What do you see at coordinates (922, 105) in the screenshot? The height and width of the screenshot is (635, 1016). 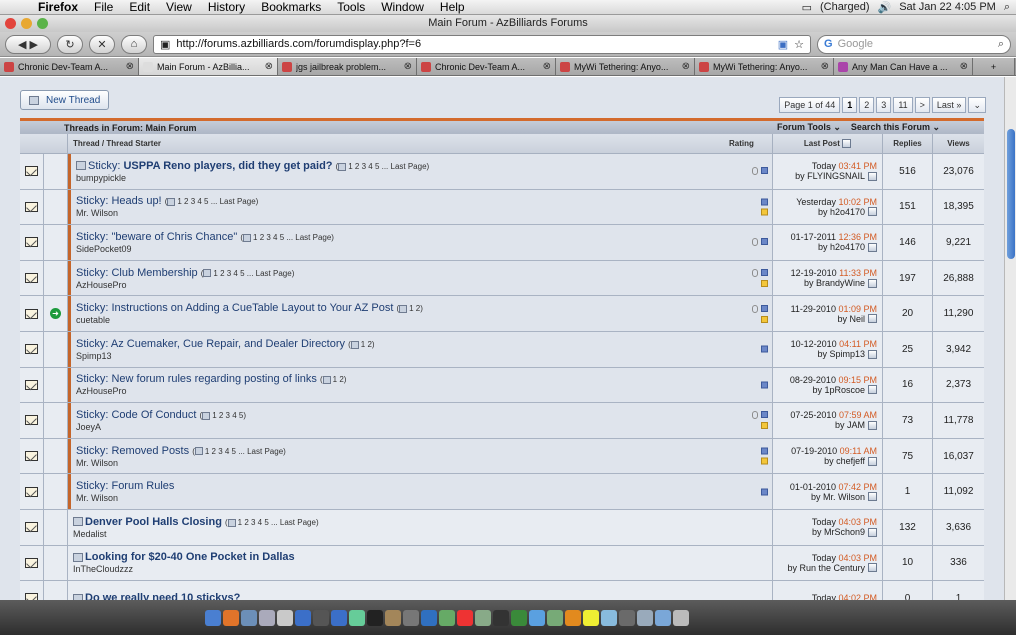 I see `page-next: >` at bounding box center [922, 105].